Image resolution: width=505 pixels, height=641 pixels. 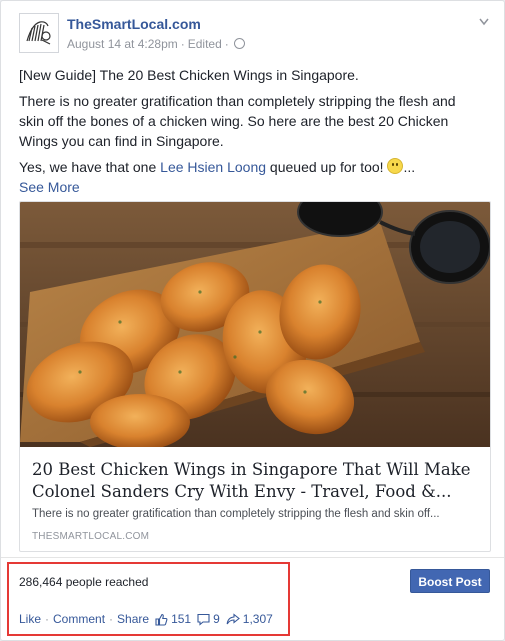 I want to click on page-avatar, so click(x=39, y=33).